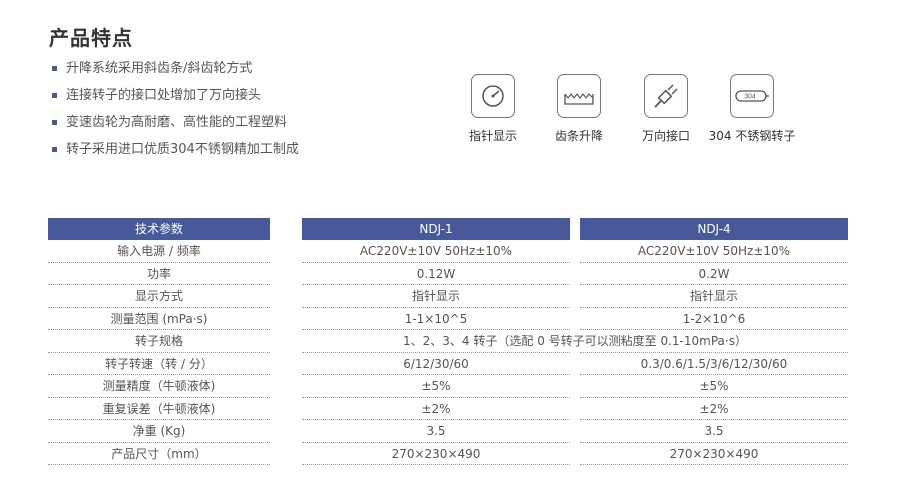  I want to click on ndj1-cell: ±5%, so click(436, 386).